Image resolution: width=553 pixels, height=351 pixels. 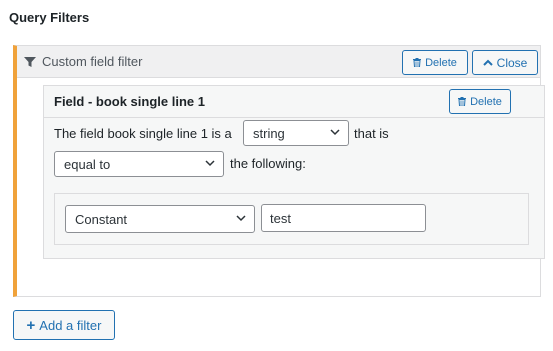 What do you see at coordinates (129, 101) in the screenshot?
I see `field-title: Field - book single line 1` at bounding box center [129, 101].